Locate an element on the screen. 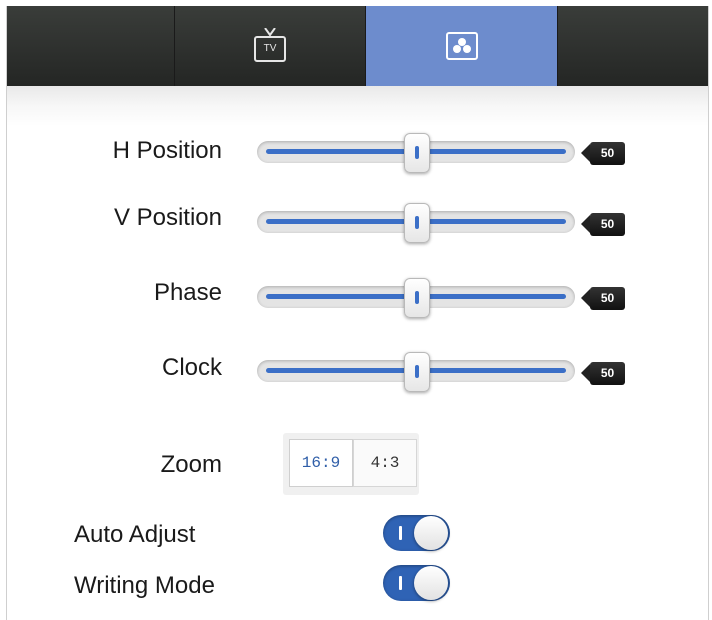 The height and width of the screenshot is (620, 712). v-position-value: 50 is located at coordinates (603, 224).